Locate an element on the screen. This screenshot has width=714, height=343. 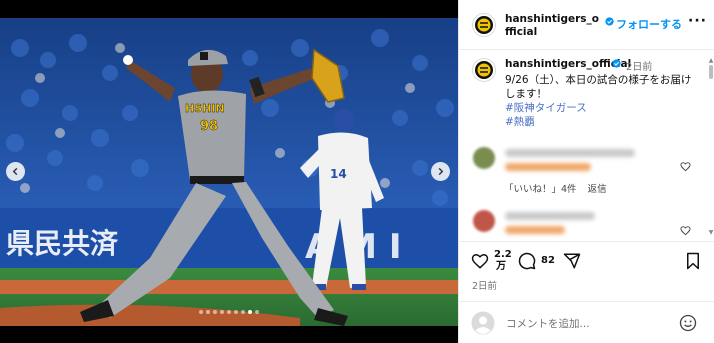
more-options-button: ··· is located at coordinates (697, 21).